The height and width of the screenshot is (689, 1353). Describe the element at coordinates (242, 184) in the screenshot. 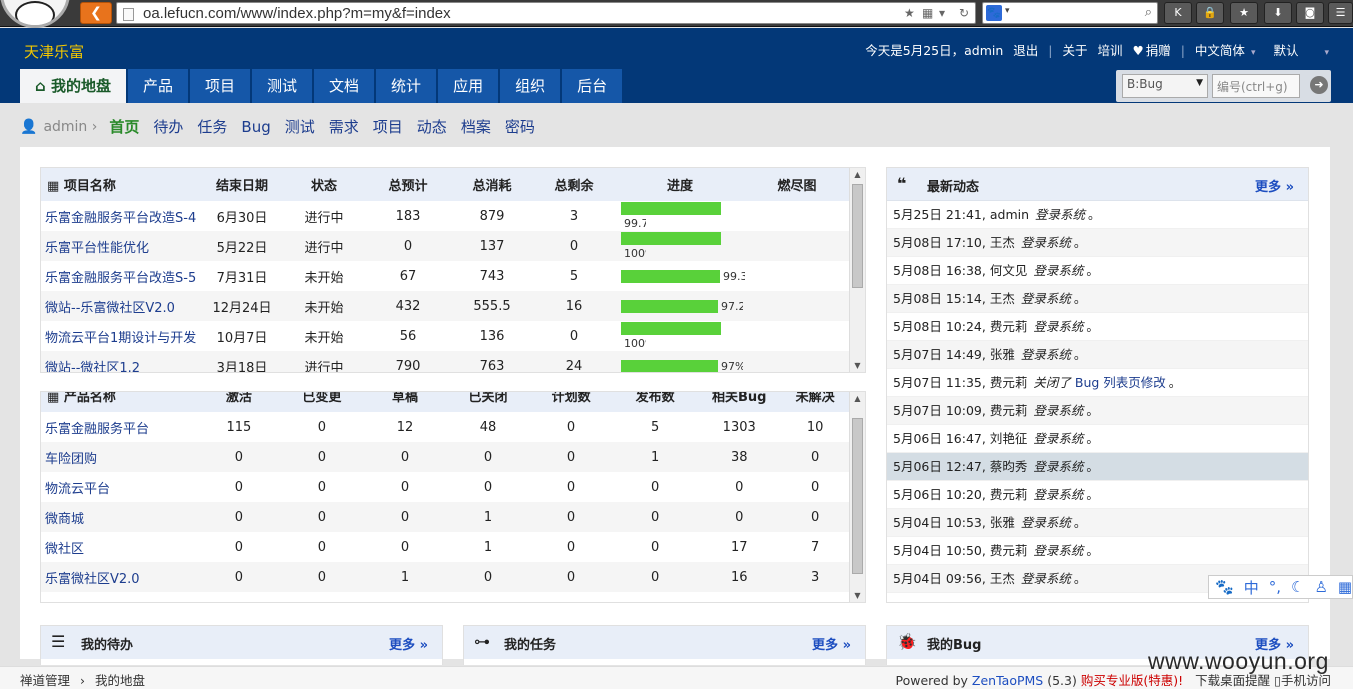

I see `col-end-date: 结束日期` at that location.